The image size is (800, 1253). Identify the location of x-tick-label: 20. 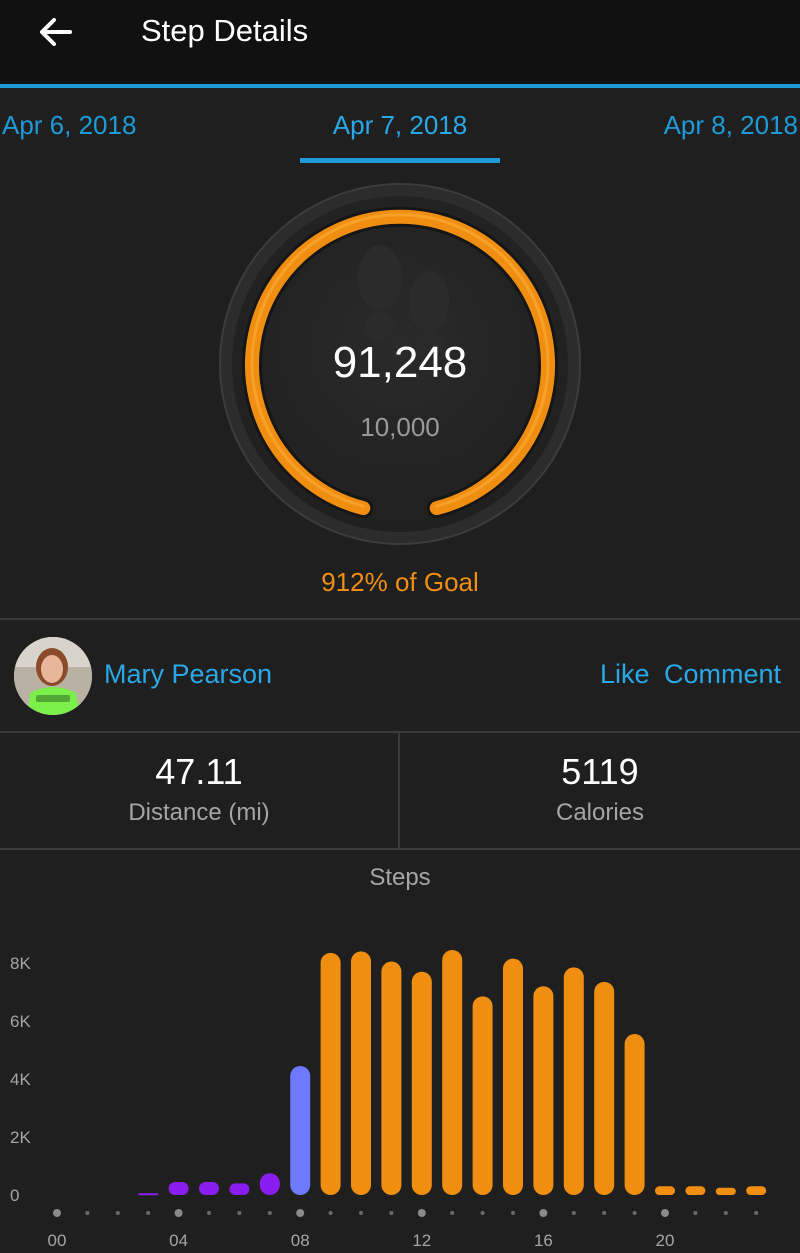
(665, 1240).